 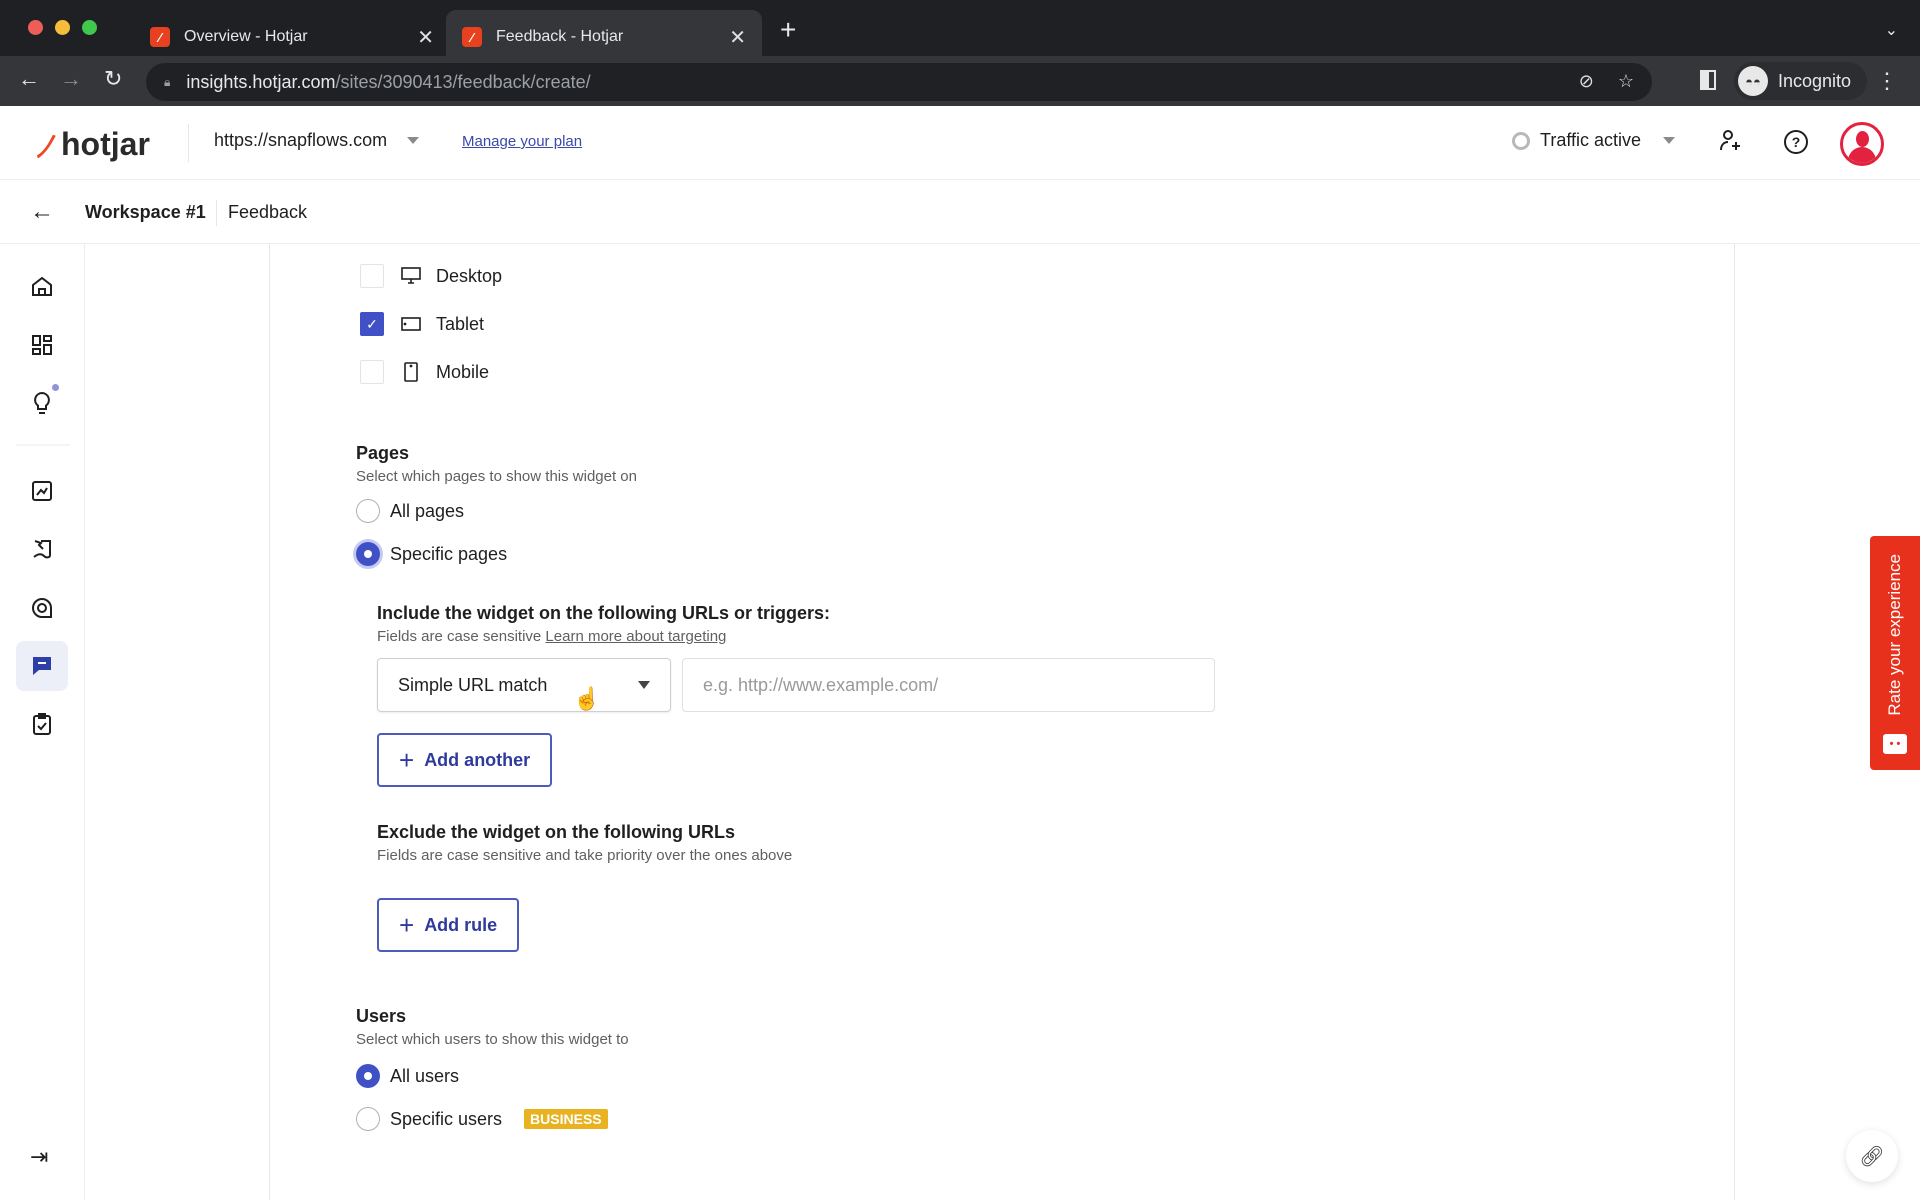 I want to click on lock-icon: 🔒︎, so click(x=167, y=81).